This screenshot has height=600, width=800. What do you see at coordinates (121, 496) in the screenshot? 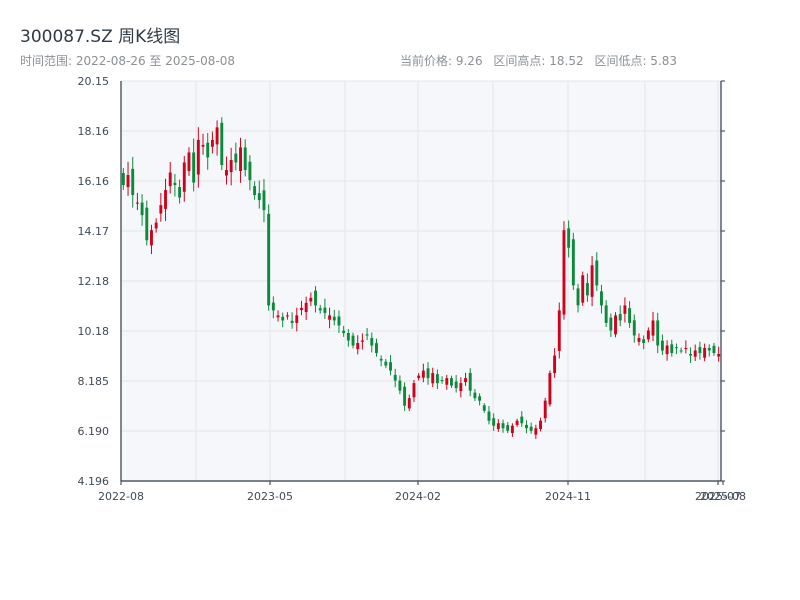
I see `x-tick-label: 2022-08` at bounding box center [121, 496].